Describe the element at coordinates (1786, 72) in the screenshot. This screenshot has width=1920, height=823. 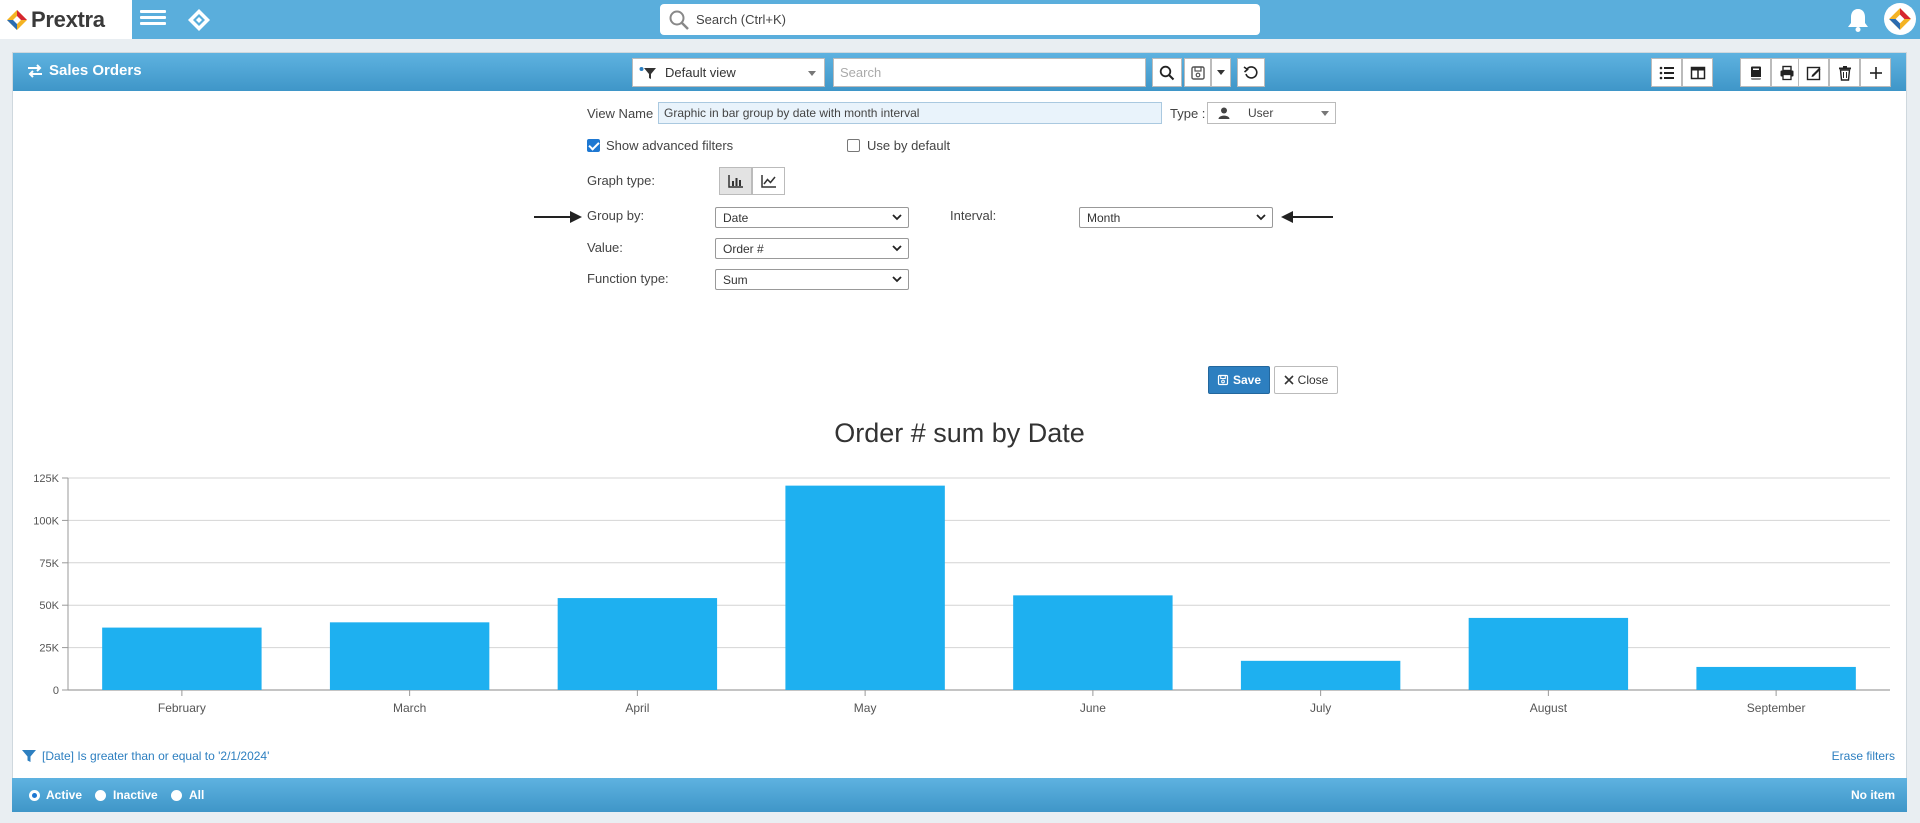
I see `print-icon` at that location.